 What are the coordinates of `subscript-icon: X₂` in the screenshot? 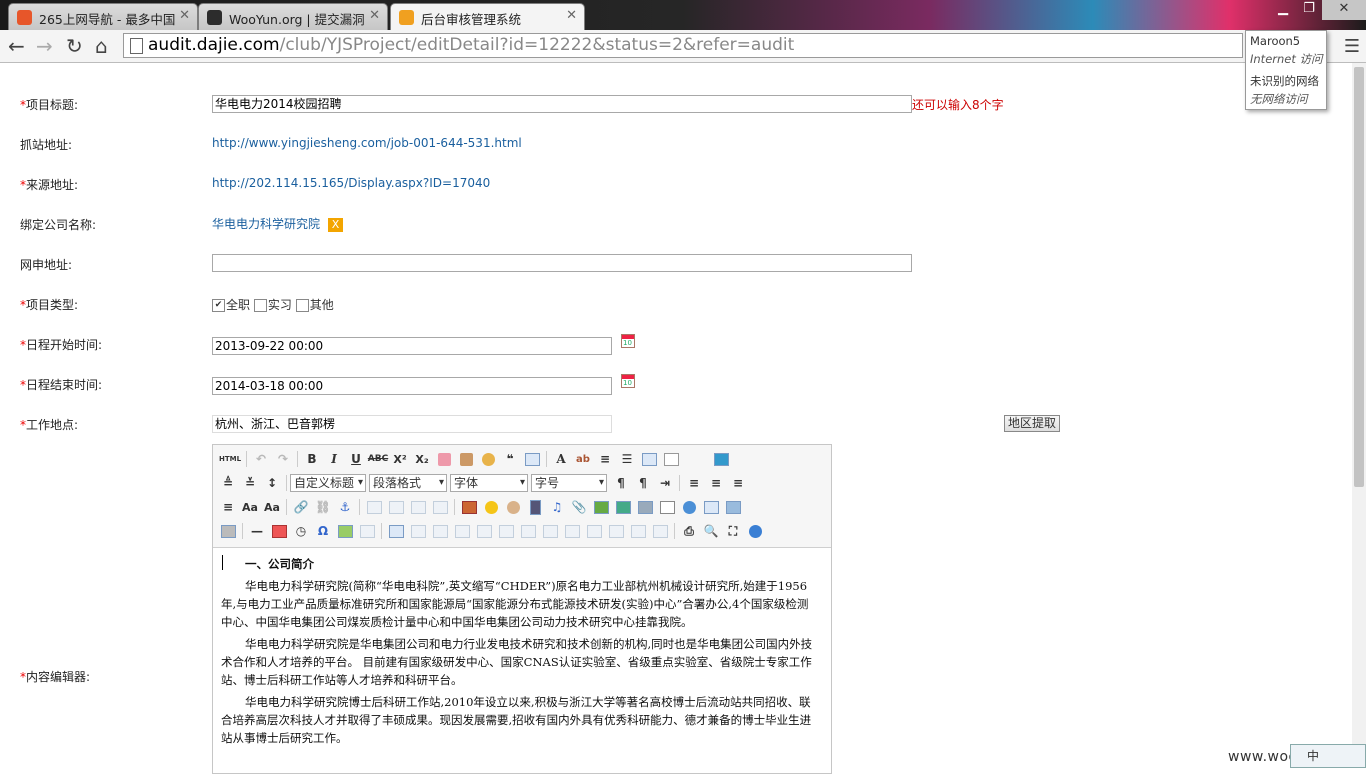 It's located at (422, 459).